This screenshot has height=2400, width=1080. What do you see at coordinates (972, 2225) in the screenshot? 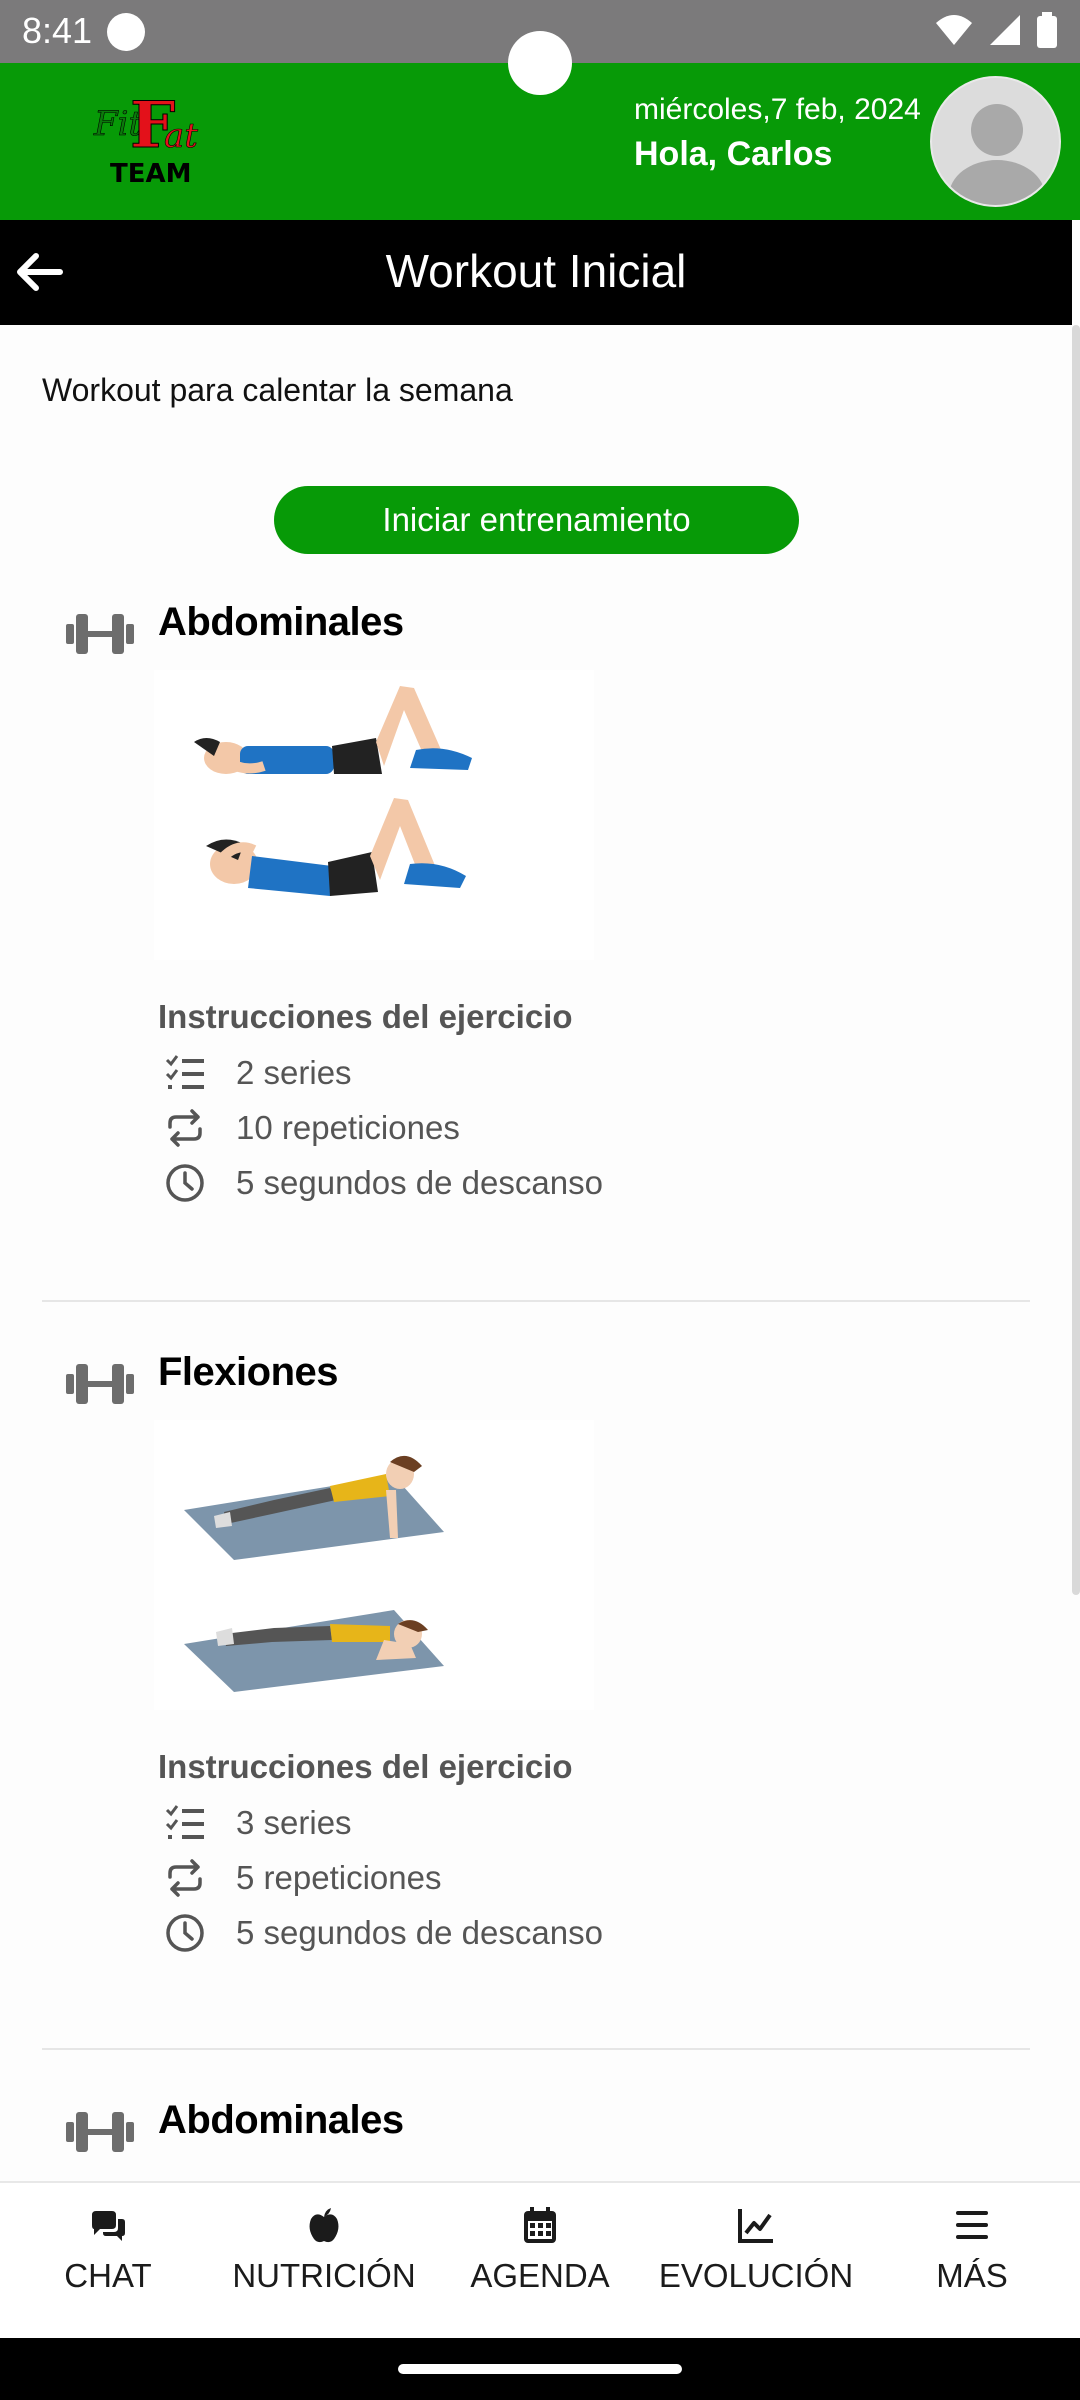
I see `menu-icon` at bounding box center [972, 2225].